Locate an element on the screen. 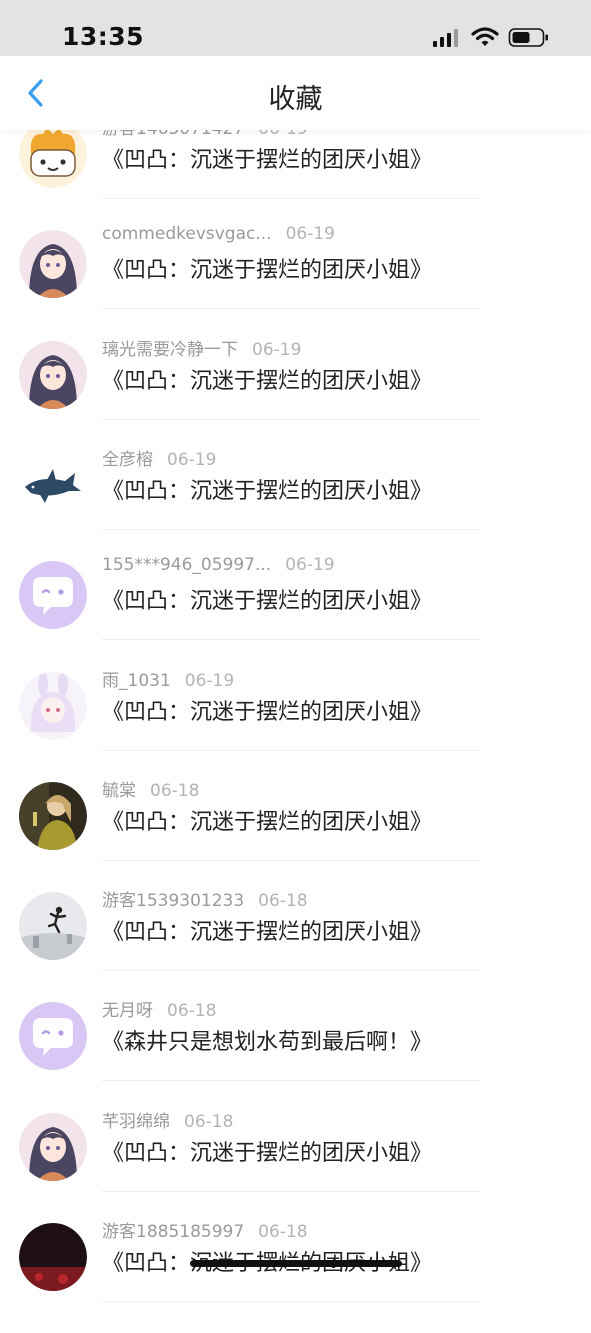  item-meta: 璃光需要冷静一下 06-19 is located at coordinates (201, 347).